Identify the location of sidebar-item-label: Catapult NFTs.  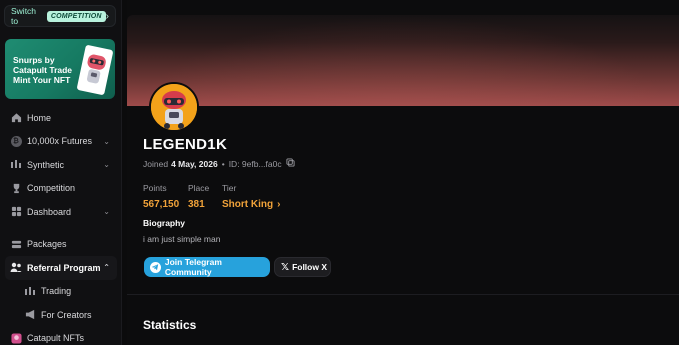
(56, 338).